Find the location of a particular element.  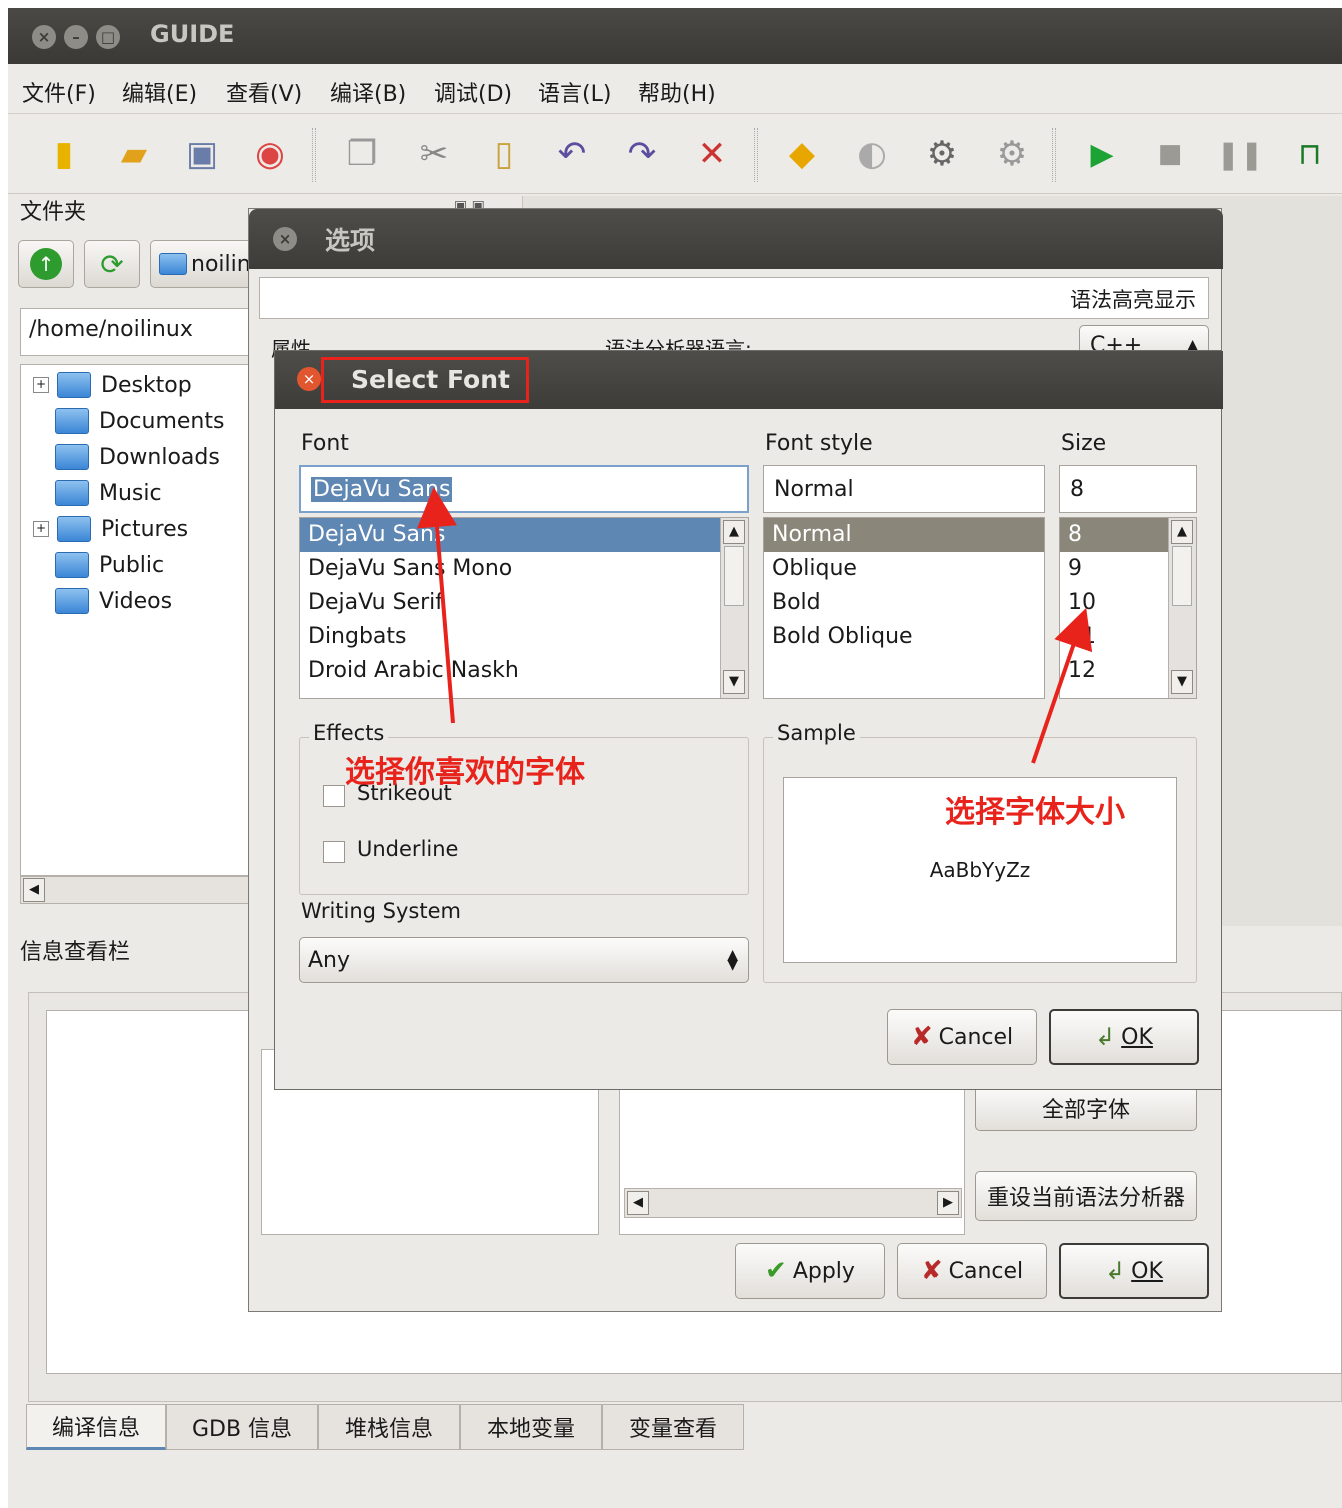

sync-icon: ⟳ is located at coordinates (112, 264).